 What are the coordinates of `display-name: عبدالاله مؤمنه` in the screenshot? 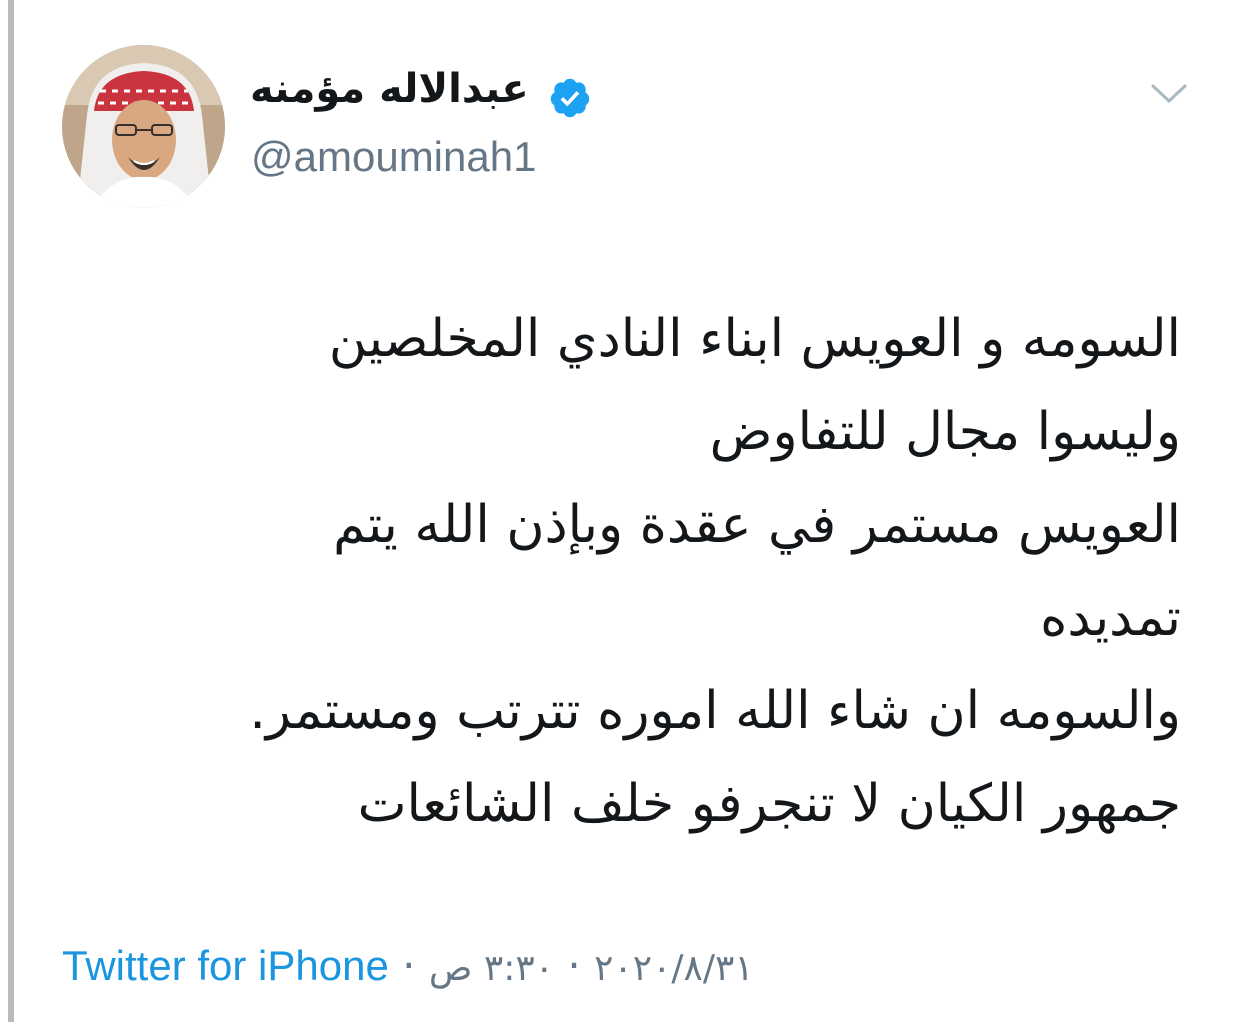 It's located at (389, 89).